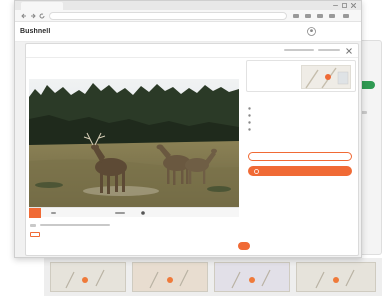 The height and width of the screenshot is (296, 389). I want to click on reload-icon, so click(42, 16).